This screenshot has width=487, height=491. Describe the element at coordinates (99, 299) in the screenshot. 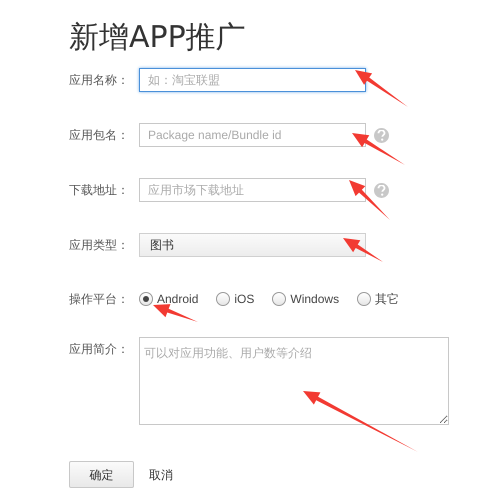

I see `field-label: 操作平台：` at that location.